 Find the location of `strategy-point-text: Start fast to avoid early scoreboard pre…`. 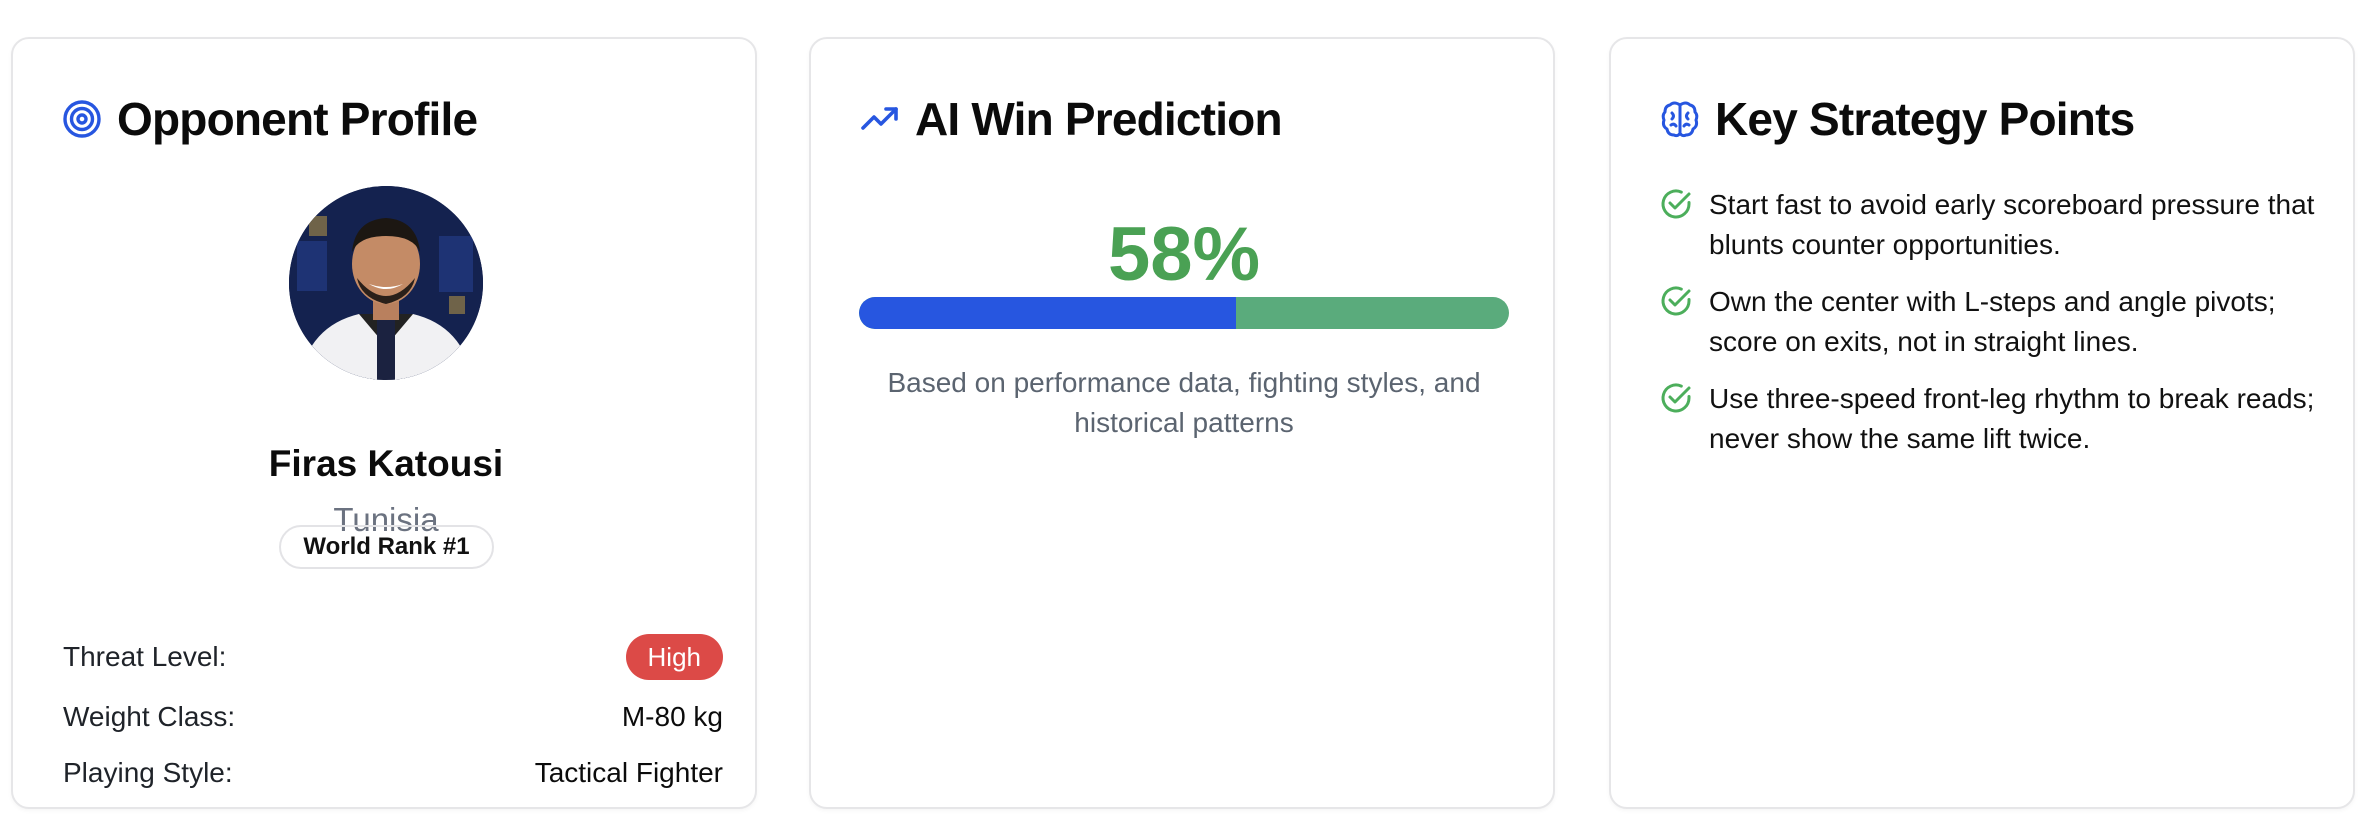

strategy-point-text: Start fast to avoid early scoreboard pre… is located at coordinates (2012, 224).